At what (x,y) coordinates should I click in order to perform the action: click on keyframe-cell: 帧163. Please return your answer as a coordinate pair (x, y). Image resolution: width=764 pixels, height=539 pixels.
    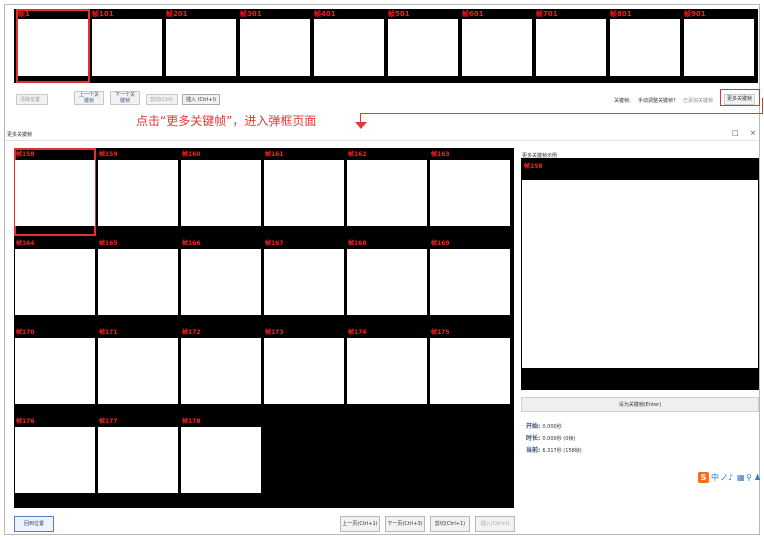
    Looking at the image, I should click on (470, 192).